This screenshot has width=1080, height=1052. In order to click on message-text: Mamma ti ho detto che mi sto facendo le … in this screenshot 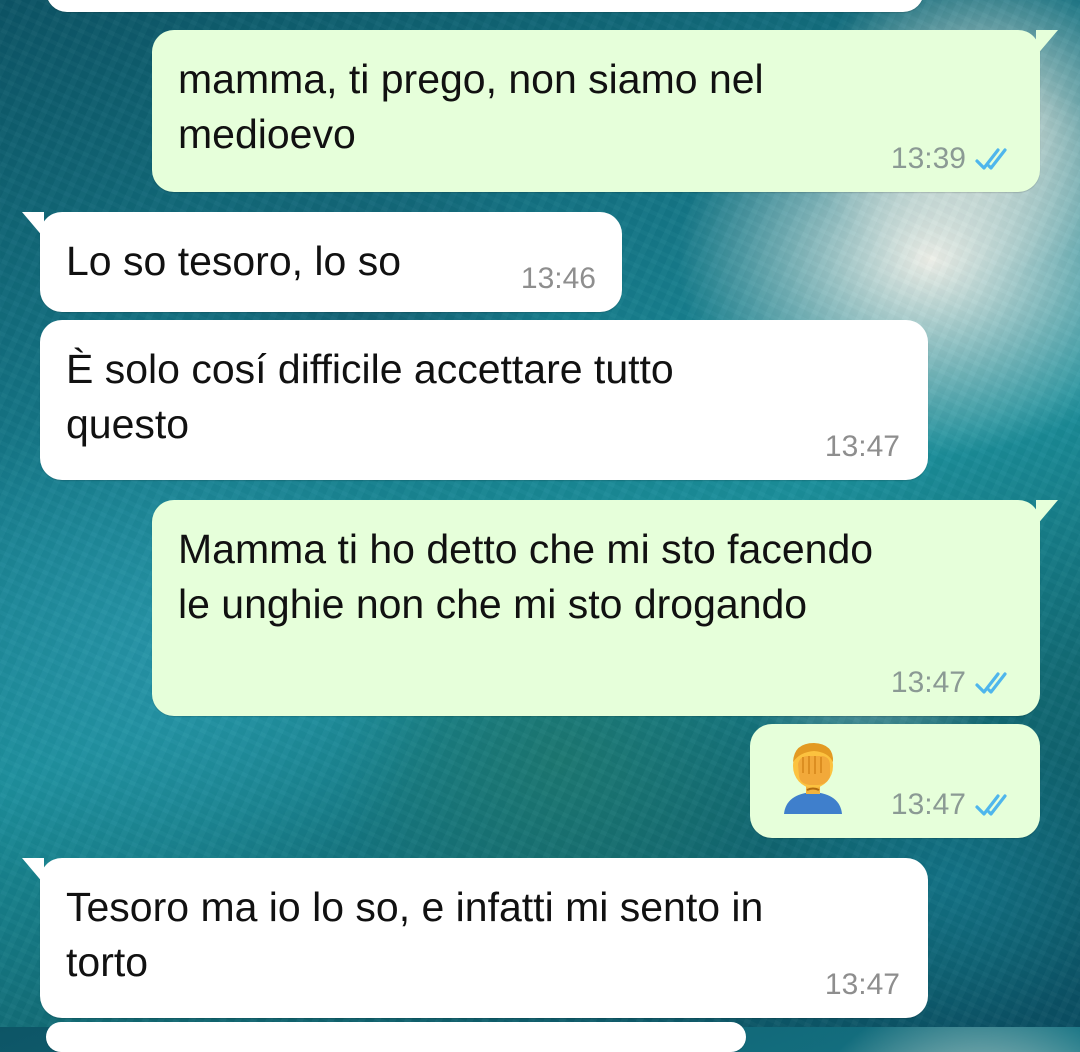, I will do `click(526, 576)`.